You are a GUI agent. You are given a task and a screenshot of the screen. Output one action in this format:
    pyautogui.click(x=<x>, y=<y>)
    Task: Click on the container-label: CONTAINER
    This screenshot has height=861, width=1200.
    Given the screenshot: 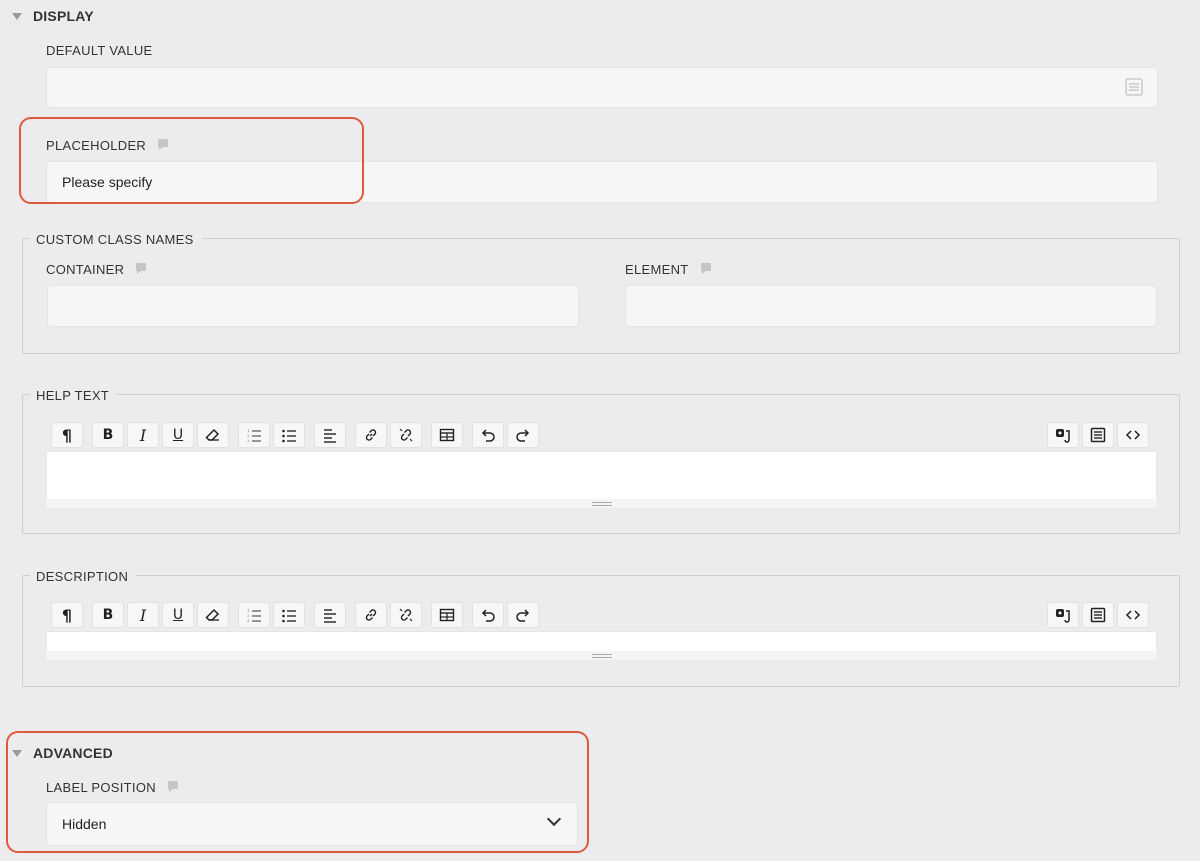 What is the action you would take?
    pyautogui.click(x=96, y=269)
    